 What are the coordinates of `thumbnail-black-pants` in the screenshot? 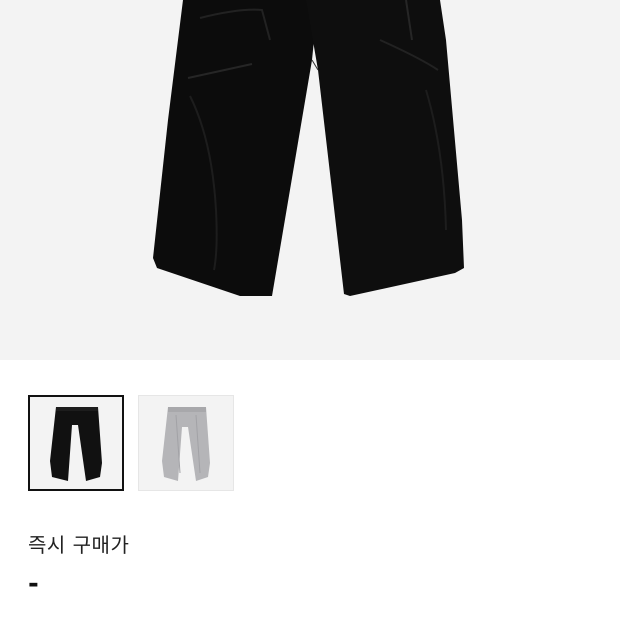 It's located at (76, 443).